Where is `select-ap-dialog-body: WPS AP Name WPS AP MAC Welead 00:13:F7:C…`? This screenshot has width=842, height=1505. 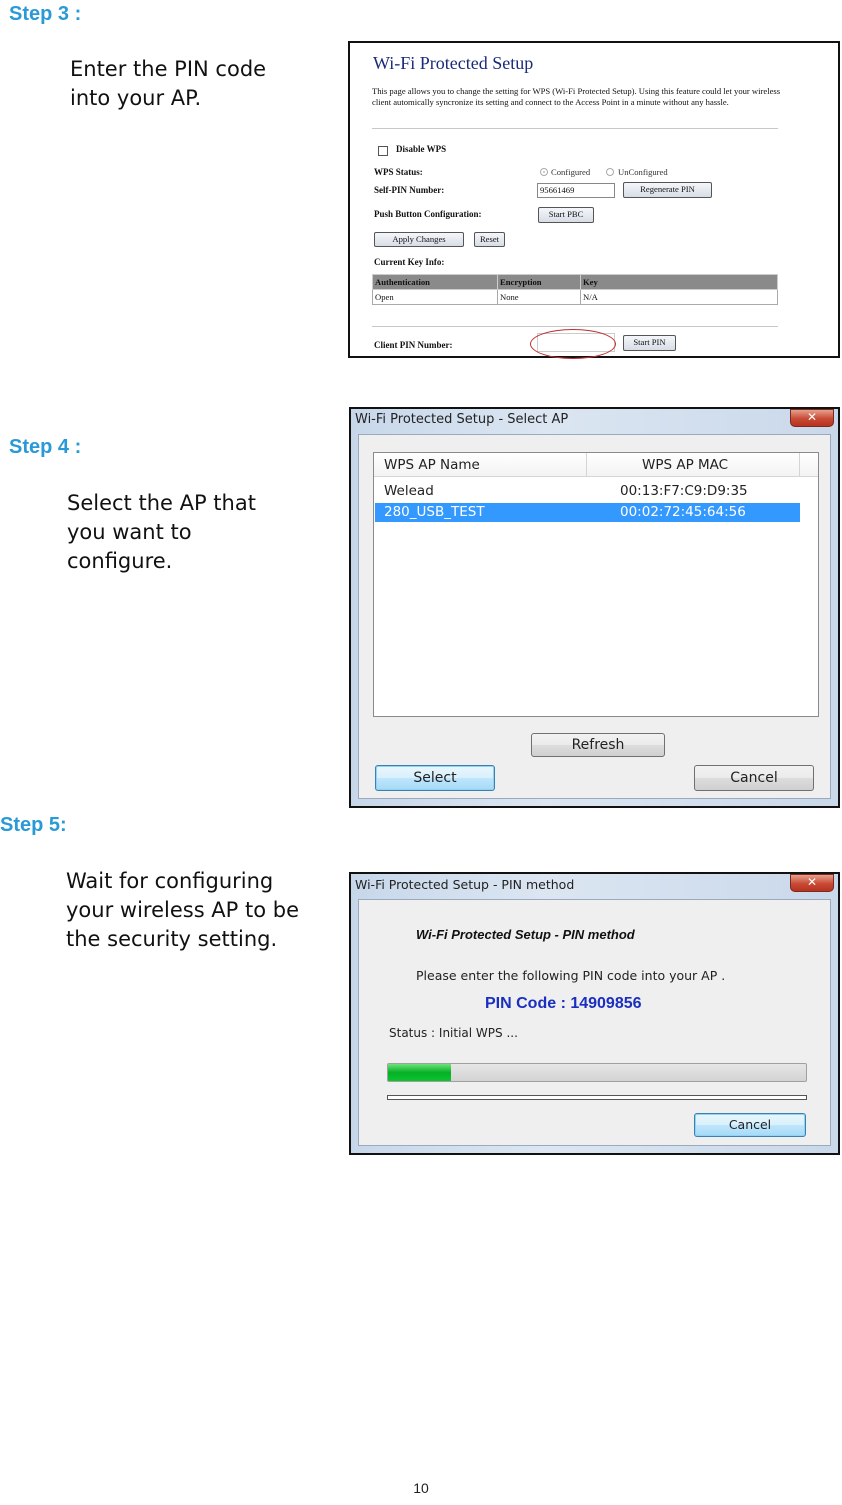
select-ap-dialog-body: WPS AP Name WPS AP MAC Welead 00:13:F7:C… is located at coordinates (594, 616).